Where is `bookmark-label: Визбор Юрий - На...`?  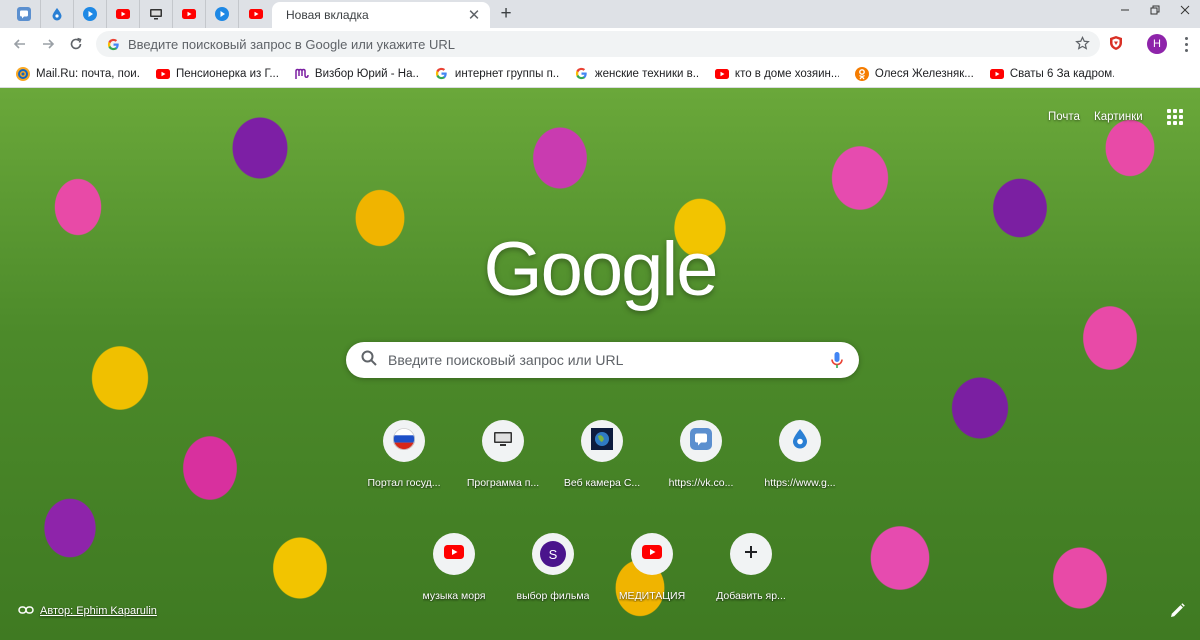
bookmark-label: Визбор Юрий - На... is located at coordinates (366, 73).